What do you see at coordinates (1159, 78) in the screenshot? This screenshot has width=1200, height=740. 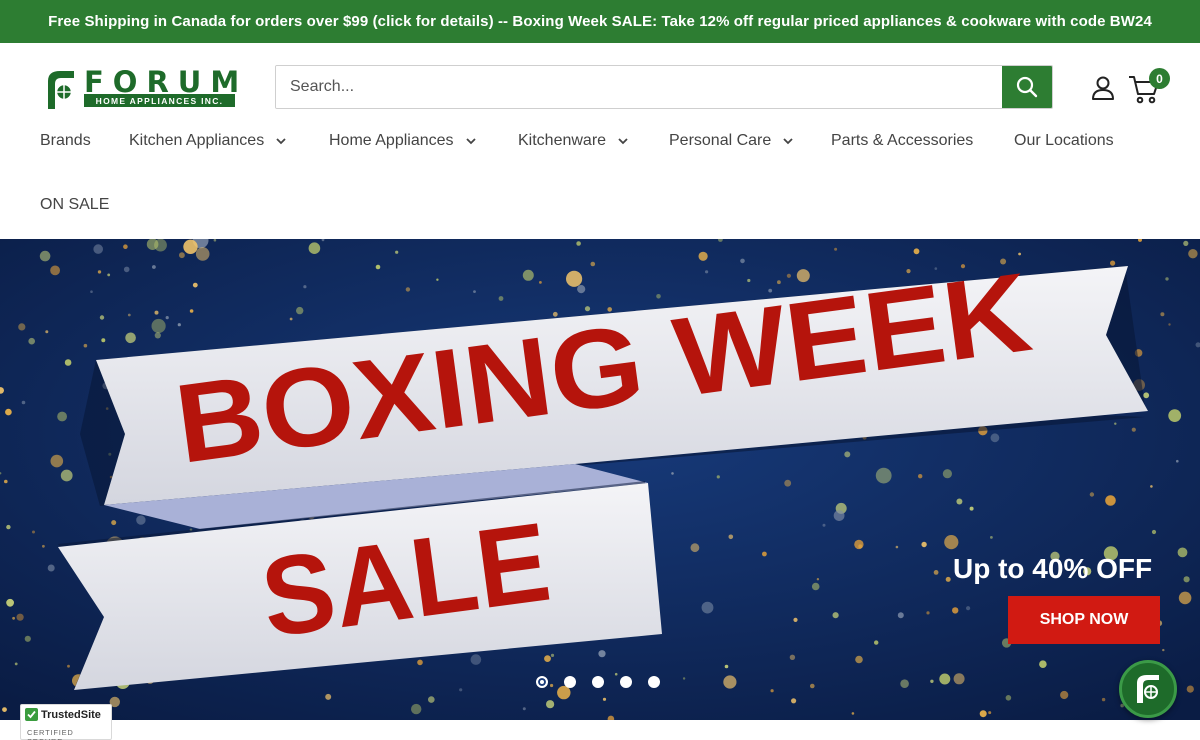 I see `cart-count-badge: 0` at bounding box center [1159, 78].